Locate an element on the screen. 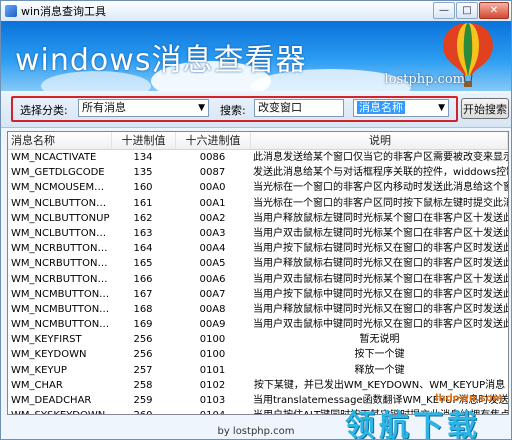 This screenshot has width=512, height=440. decimal-value-cell: 162 is located at coordinates (143, 218).